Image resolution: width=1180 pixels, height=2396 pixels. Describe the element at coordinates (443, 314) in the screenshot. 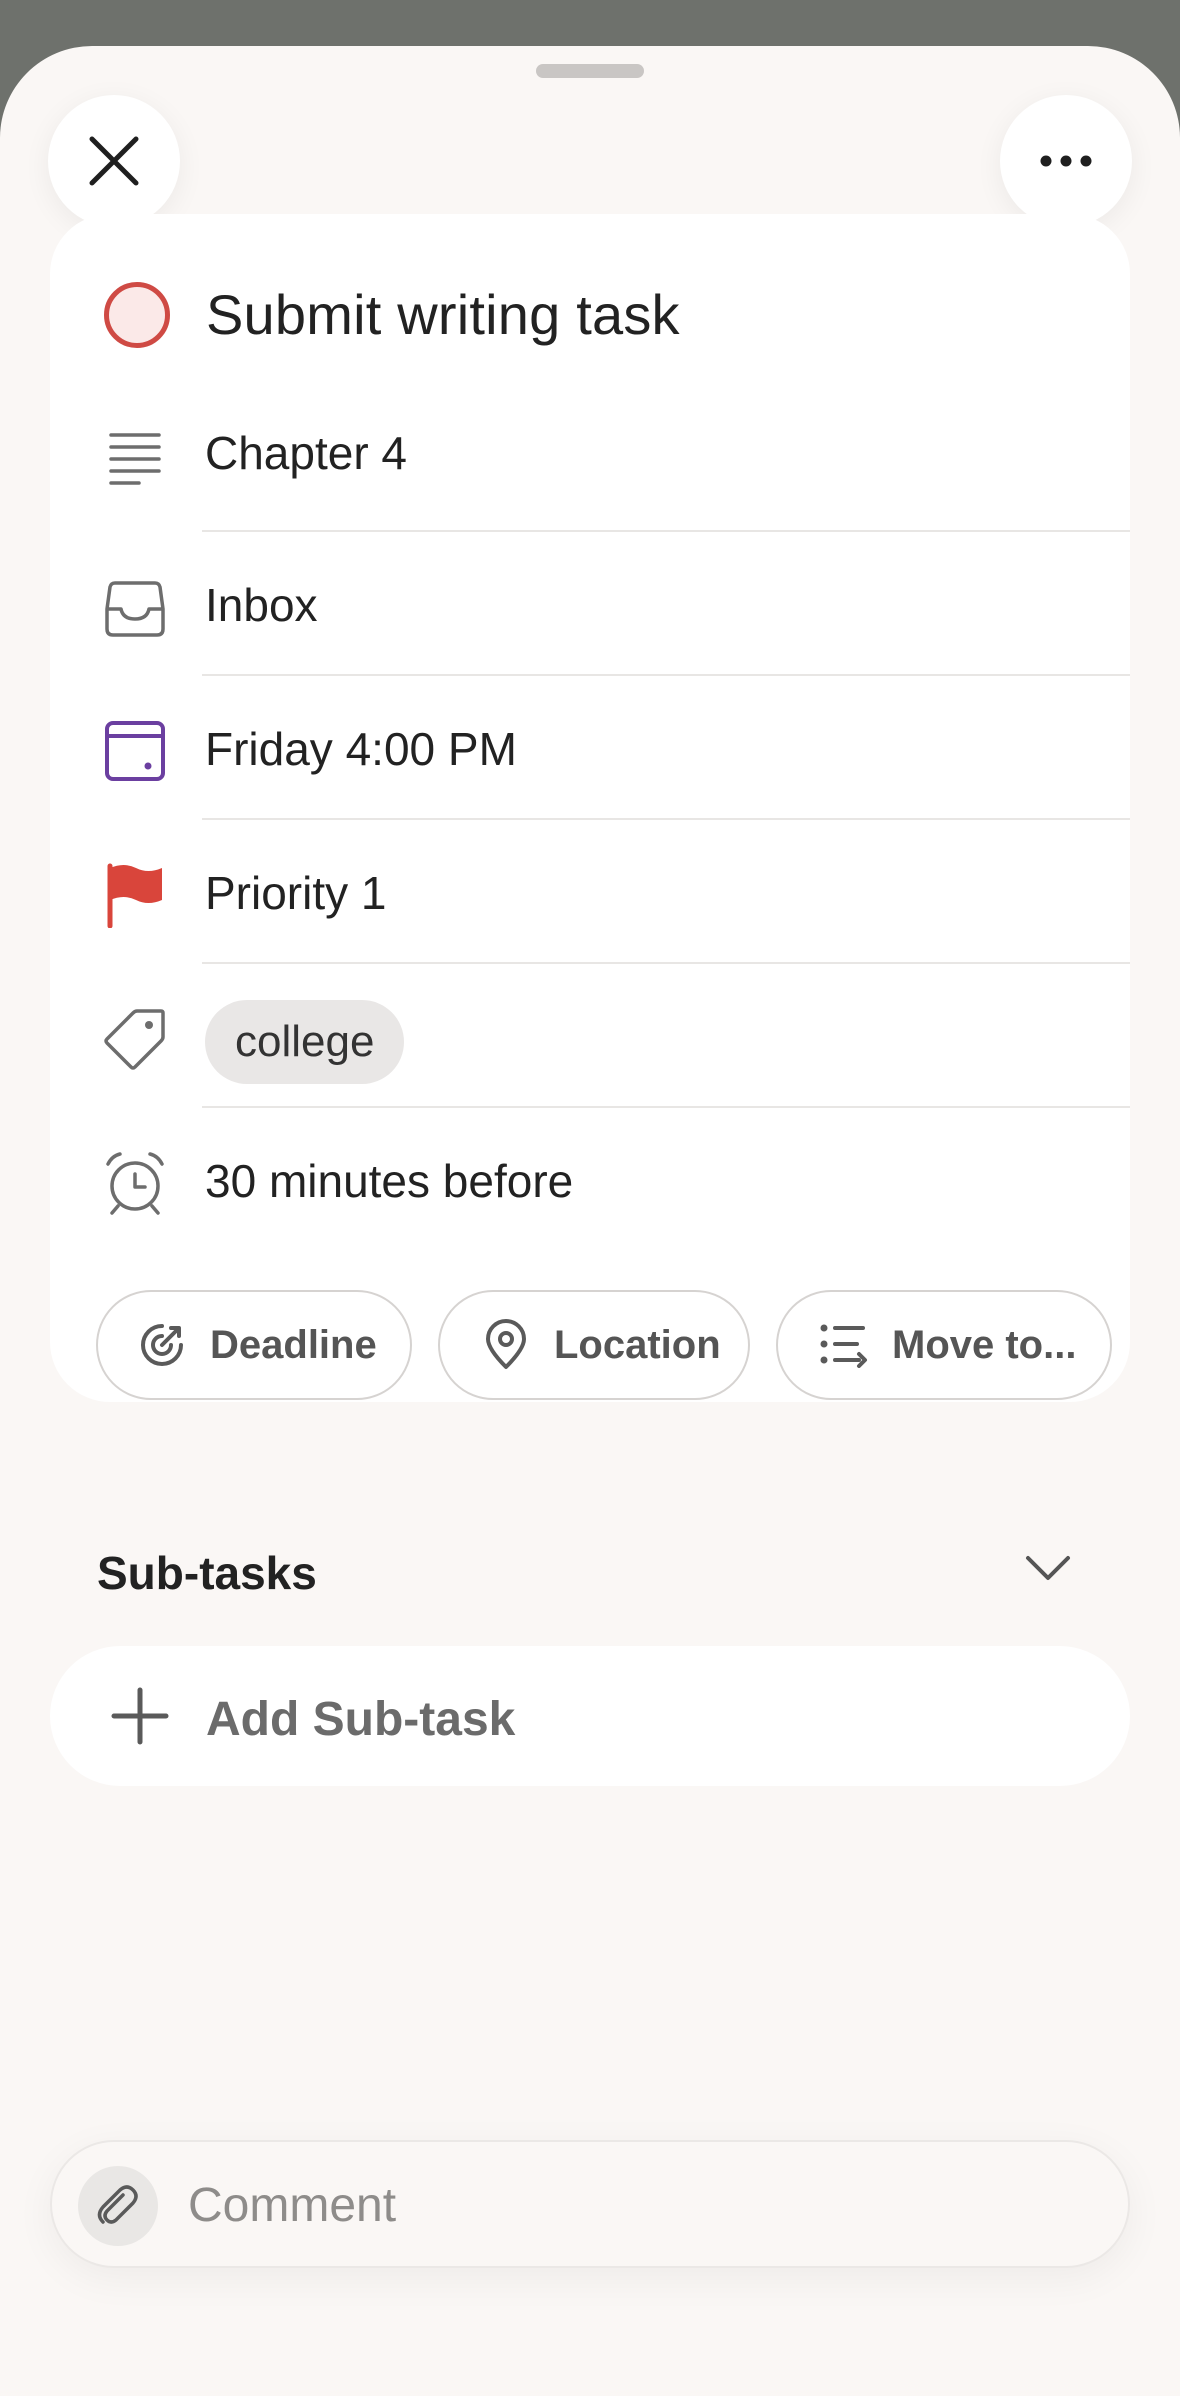

I see `task-title: Submit writing task` at that location.